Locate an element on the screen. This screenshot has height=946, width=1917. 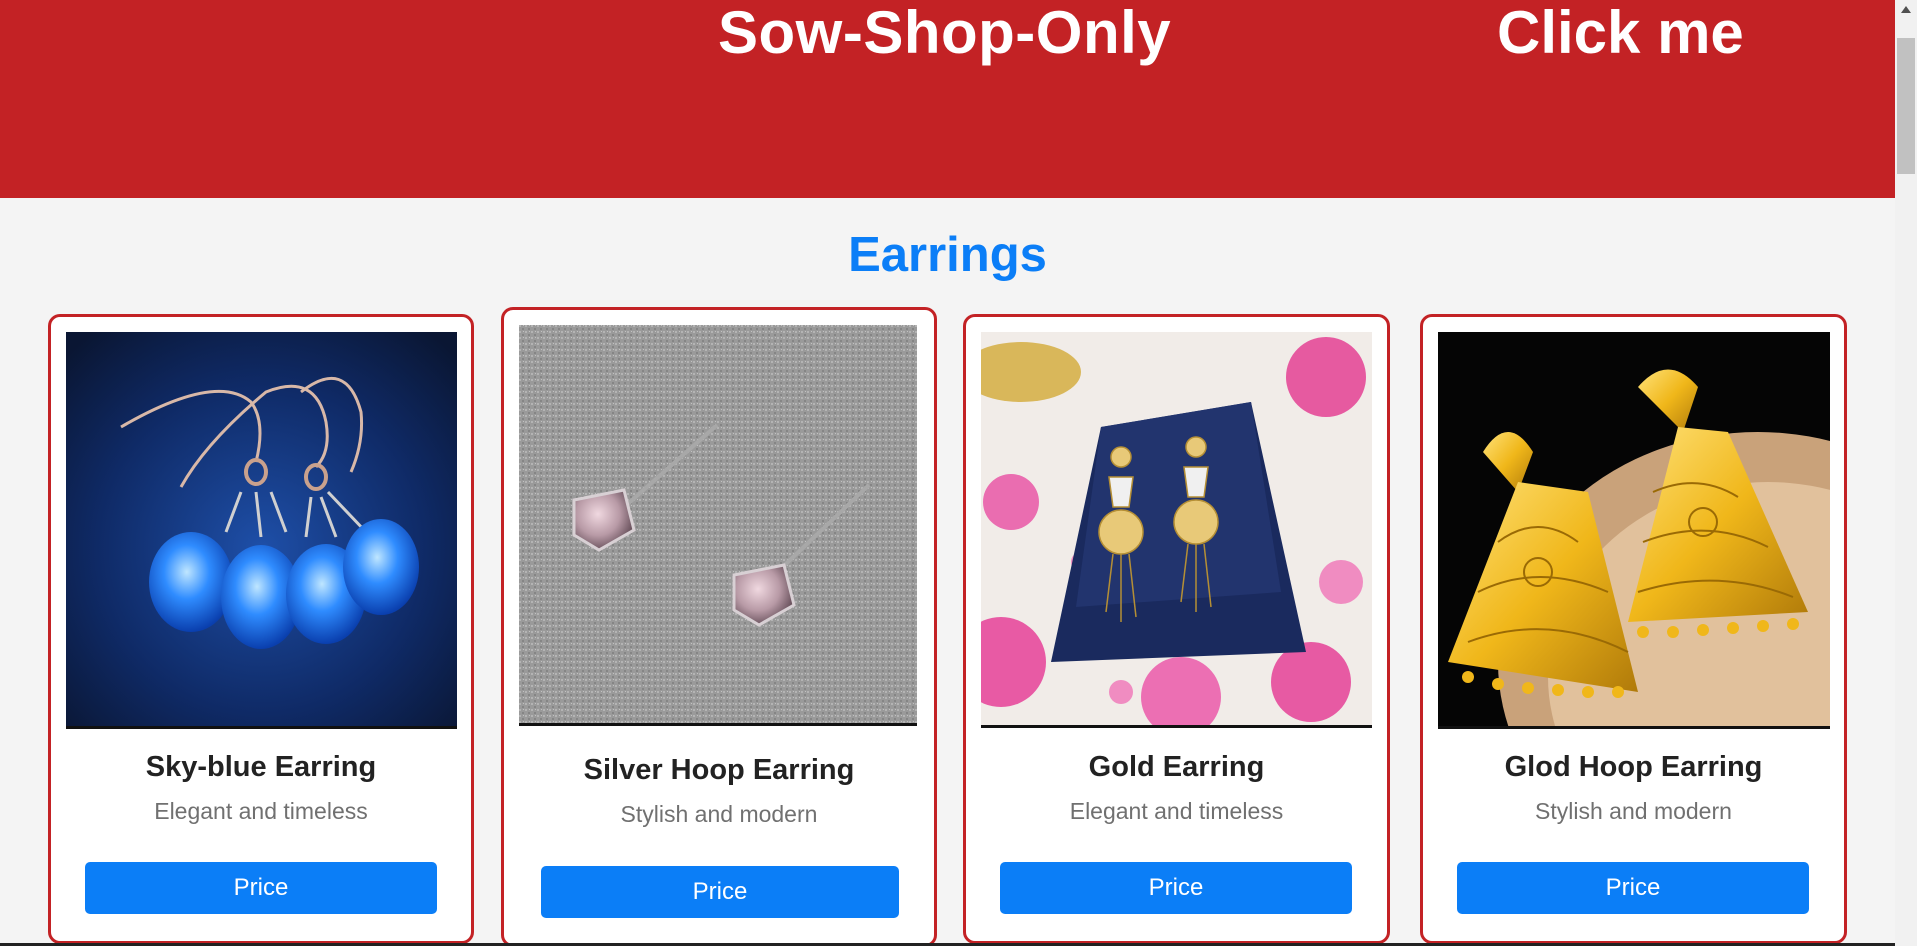
blue-drop-earrings-image is located at coordinates (261, 529).